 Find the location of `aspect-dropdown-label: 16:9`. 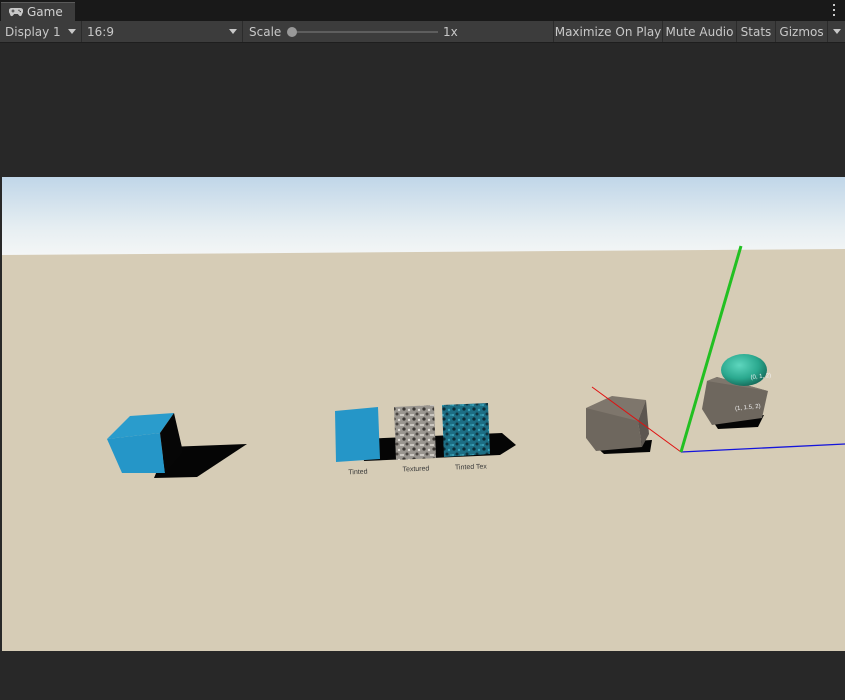

aspect-dropdown-label: 16:9 is located at coordinates (100, 31).